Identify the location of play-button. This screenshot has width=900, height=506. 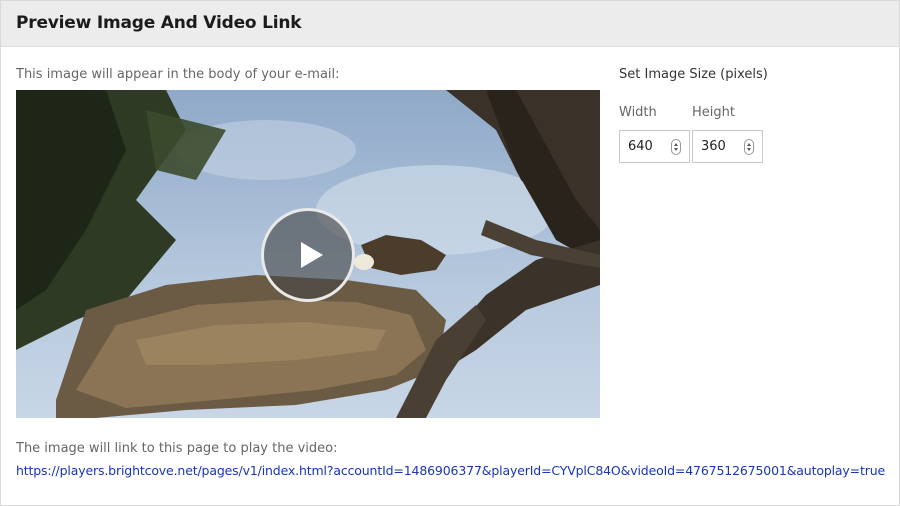
(308, 255).